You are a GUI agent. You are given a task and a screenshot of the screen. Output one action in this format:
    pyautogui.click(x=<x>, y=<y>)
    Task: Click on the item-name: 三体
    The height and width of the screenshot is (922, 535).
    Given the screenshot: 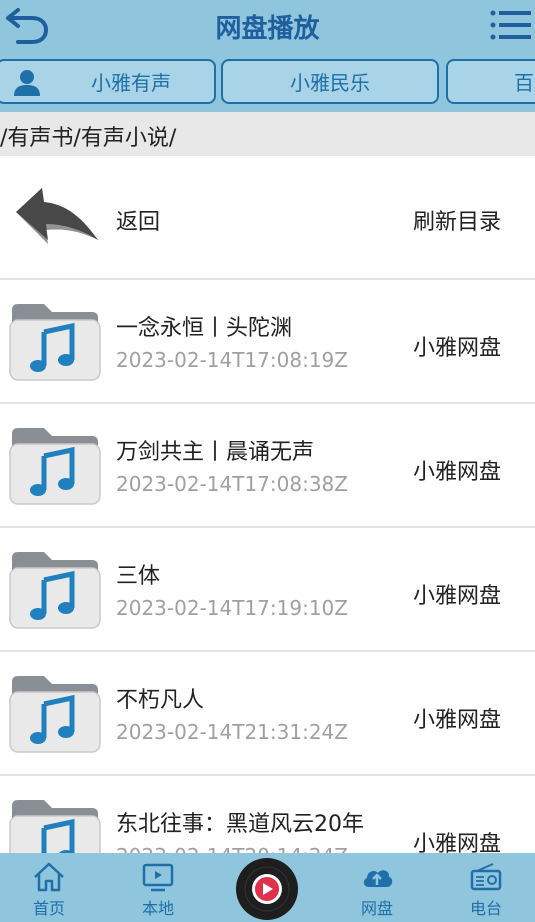 What is the action you would take?
    pyautogui.click(x=138, y=576)
    